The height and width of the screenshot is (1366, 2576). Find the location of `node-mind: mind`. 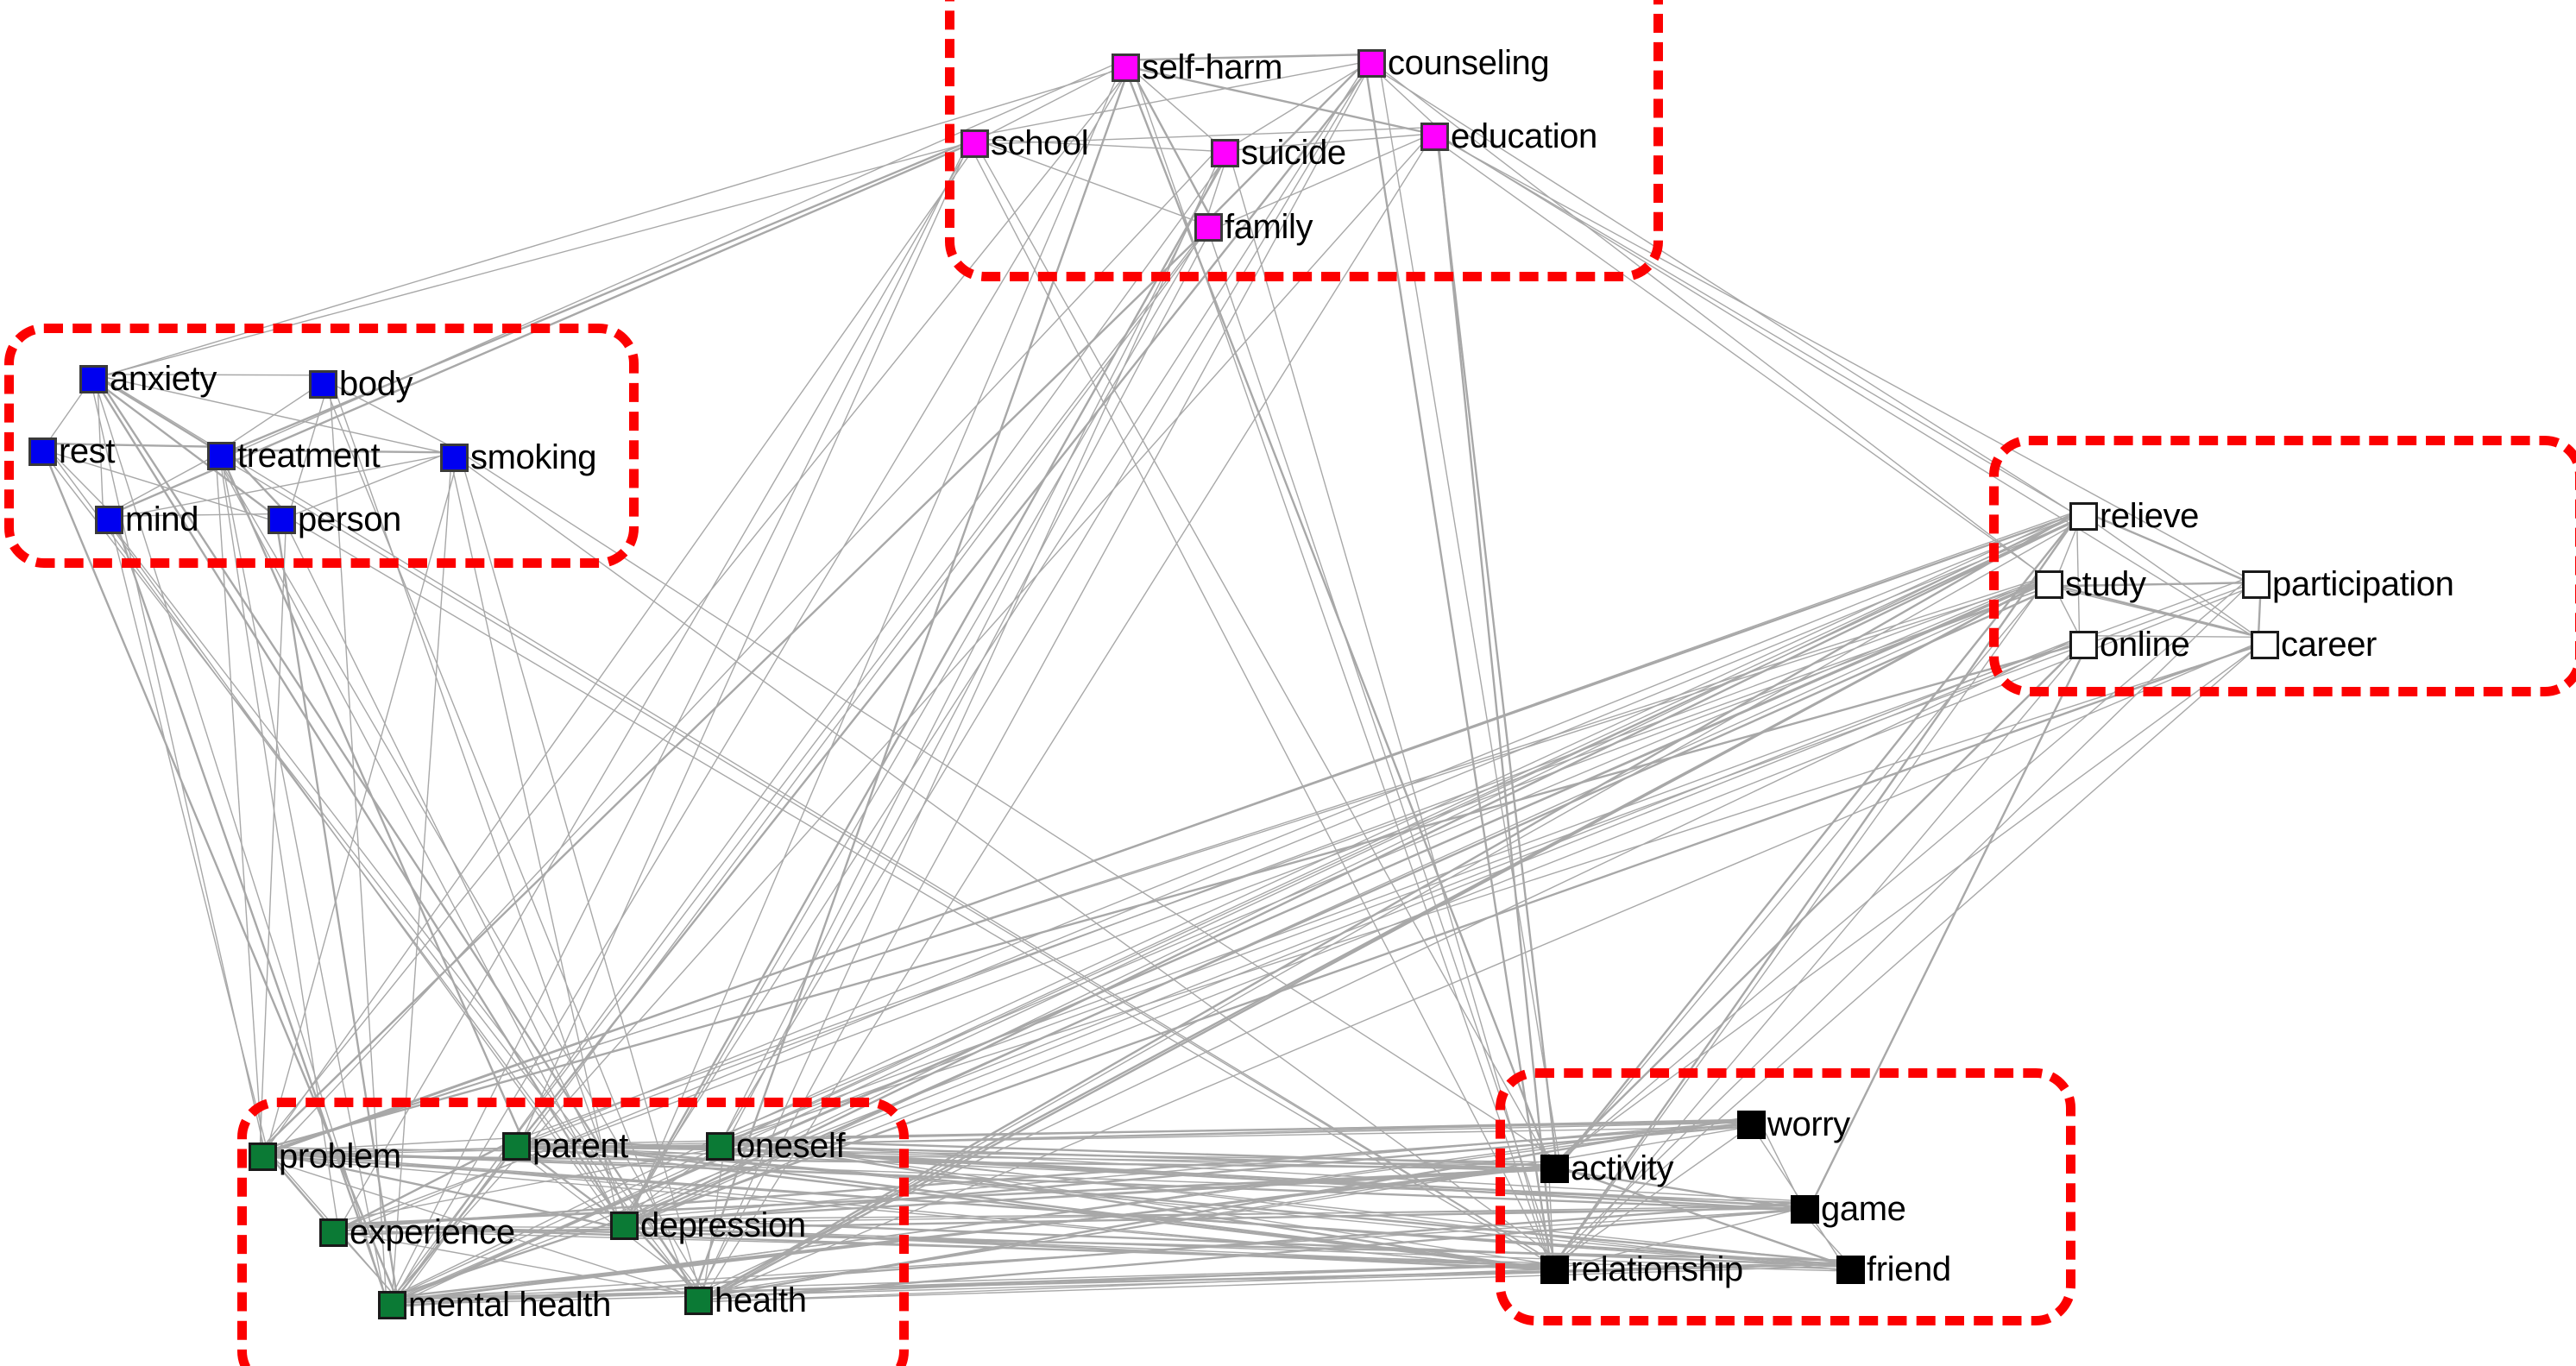

node-mind: mind is located at coordinates (147, 519).